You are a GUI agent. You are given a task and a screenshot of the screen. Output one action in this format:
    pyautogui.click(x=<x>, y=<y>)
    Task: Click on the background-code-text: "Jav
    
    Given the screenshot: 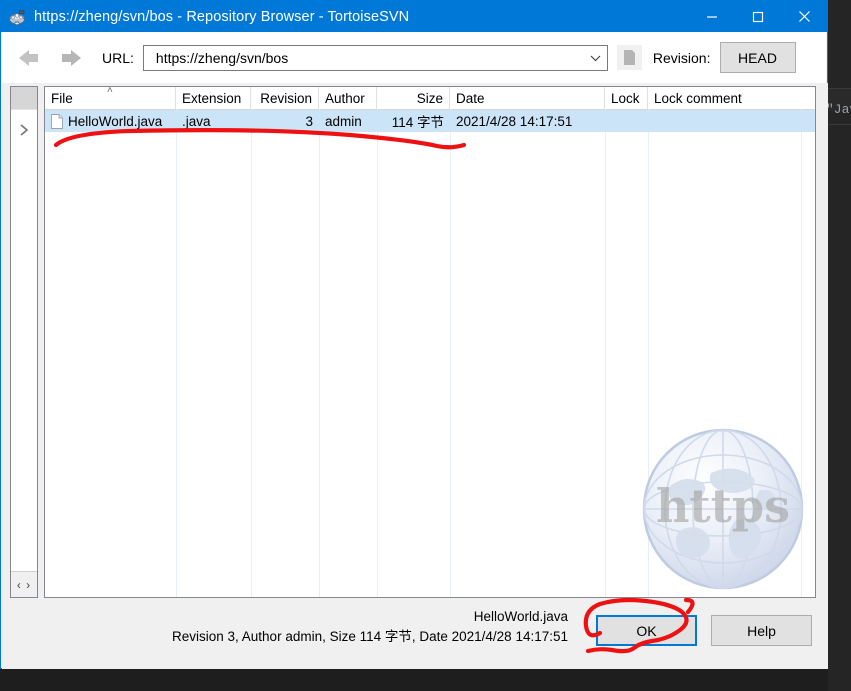 What is the action you would take?
    pyautogui.click(x=838, y=109)
    